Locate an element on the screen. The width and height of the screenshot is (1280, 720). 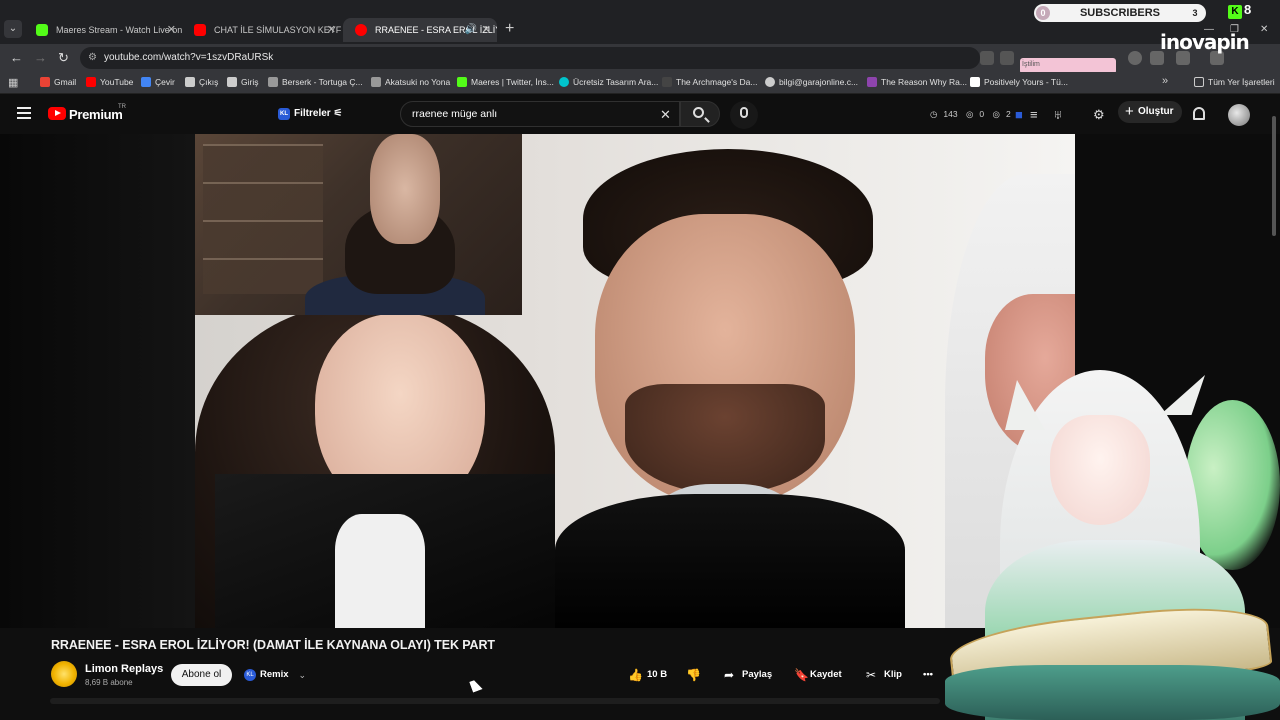
site-info-icon: ⚙ is located at coordinates (92, 58).